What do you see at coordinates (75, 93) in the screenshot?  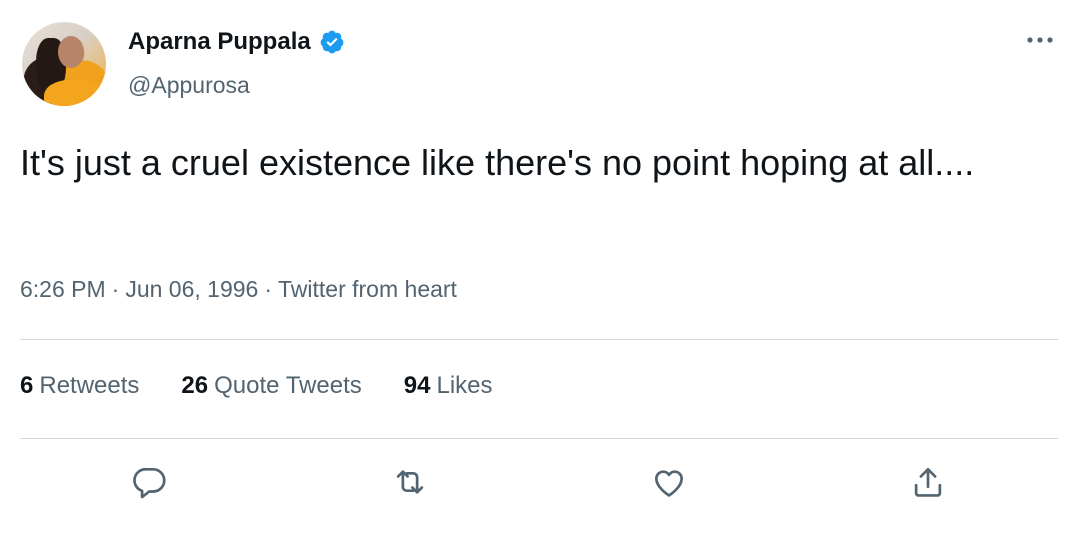 I see `avatar-clothing` at bounding box center [75, 93].